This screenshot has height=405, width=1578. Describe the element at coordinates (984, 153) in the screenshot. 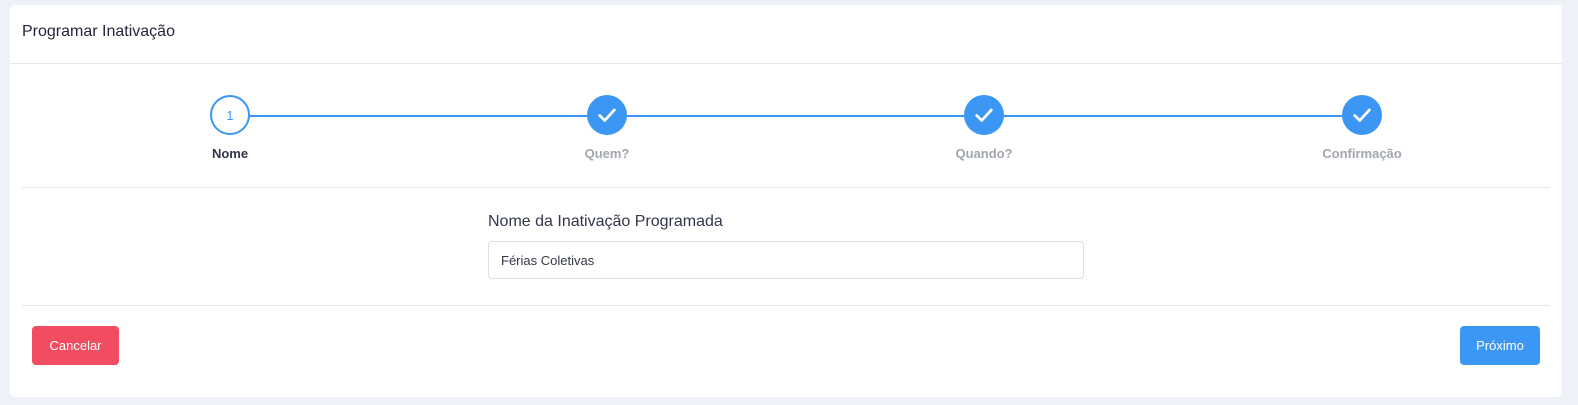

I see `step-label-quando: Quando?` at that location.